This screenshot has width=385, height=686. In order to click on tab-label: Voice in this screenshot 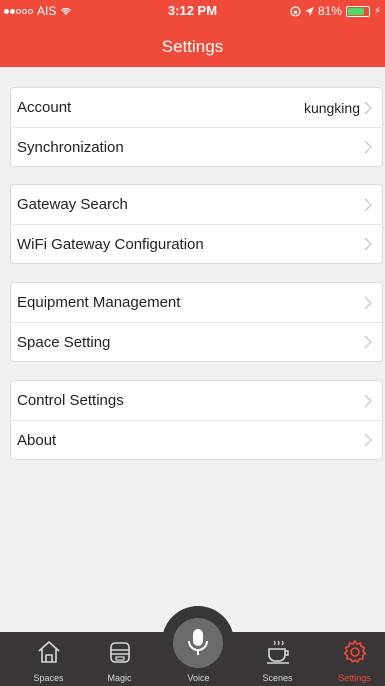, I will do `click(198, 678)`.